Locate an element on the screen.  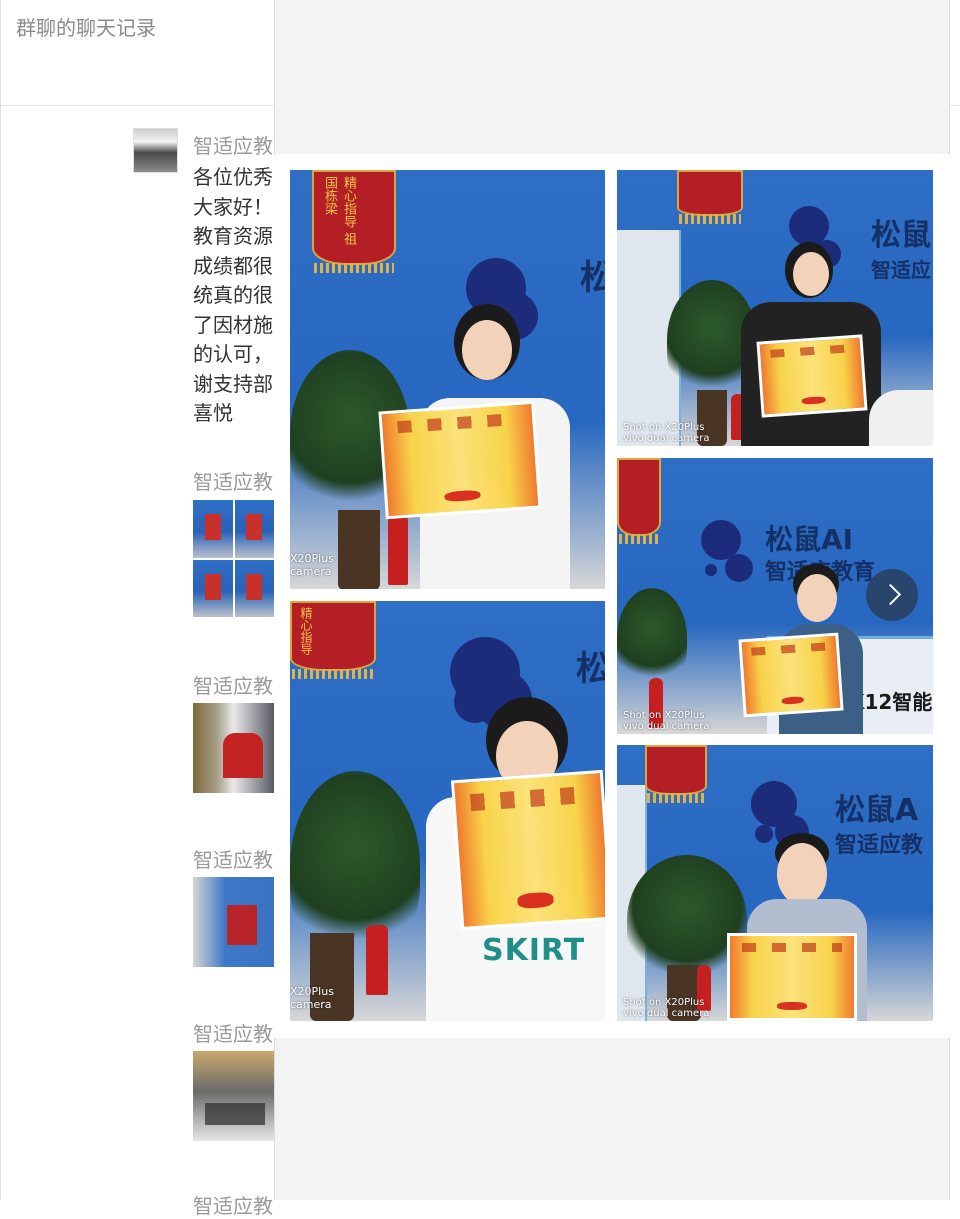
banner-text: 精心指导 祖国栋梁 is located at coordinates (339, 211).